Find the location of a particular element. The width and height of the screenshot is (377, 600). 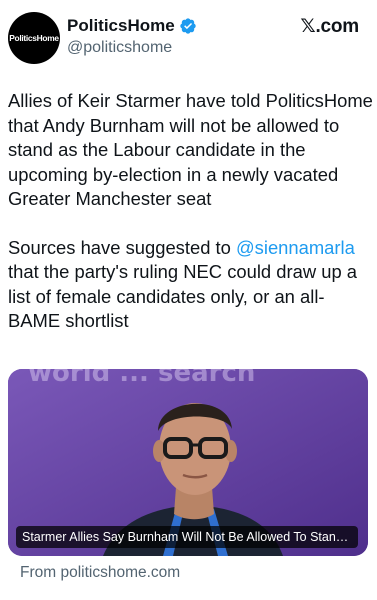

verified-badge-icon is located at coordinates (188, 26).